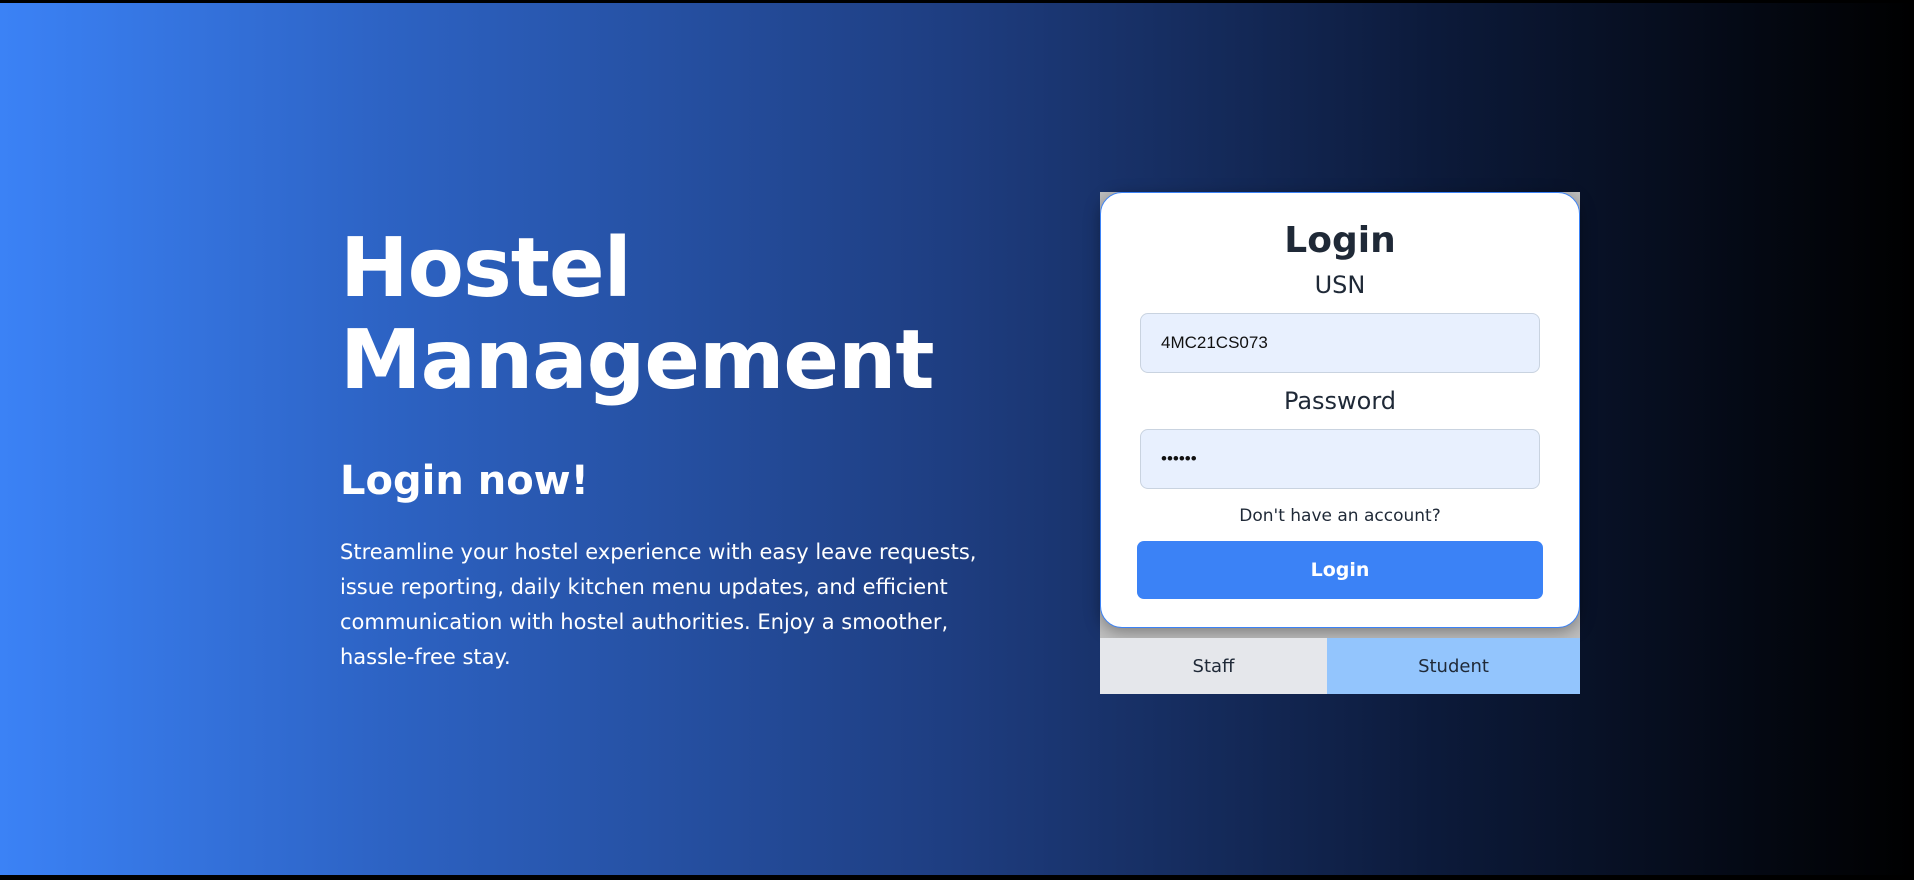 The image size is (1914, 880). Describe the element at coordinates (486, 268) in the screenshot. I see `hero-title-line1: Hostel` at that location.